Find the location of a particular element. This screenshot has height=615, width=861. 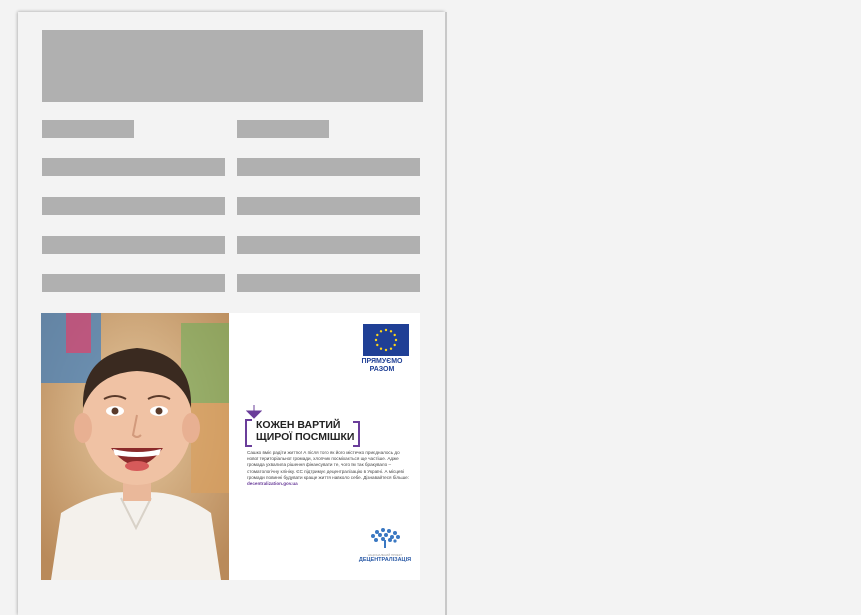

tree-logo-icon is located at coordinates (385, 538).